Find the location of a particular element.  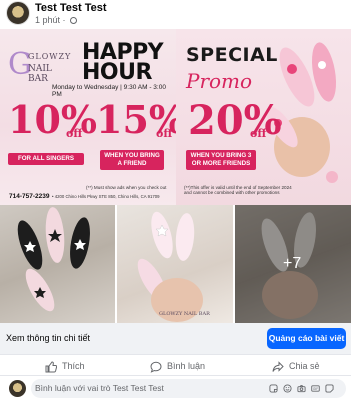

camera-icon is located at coordinates (301, 388).